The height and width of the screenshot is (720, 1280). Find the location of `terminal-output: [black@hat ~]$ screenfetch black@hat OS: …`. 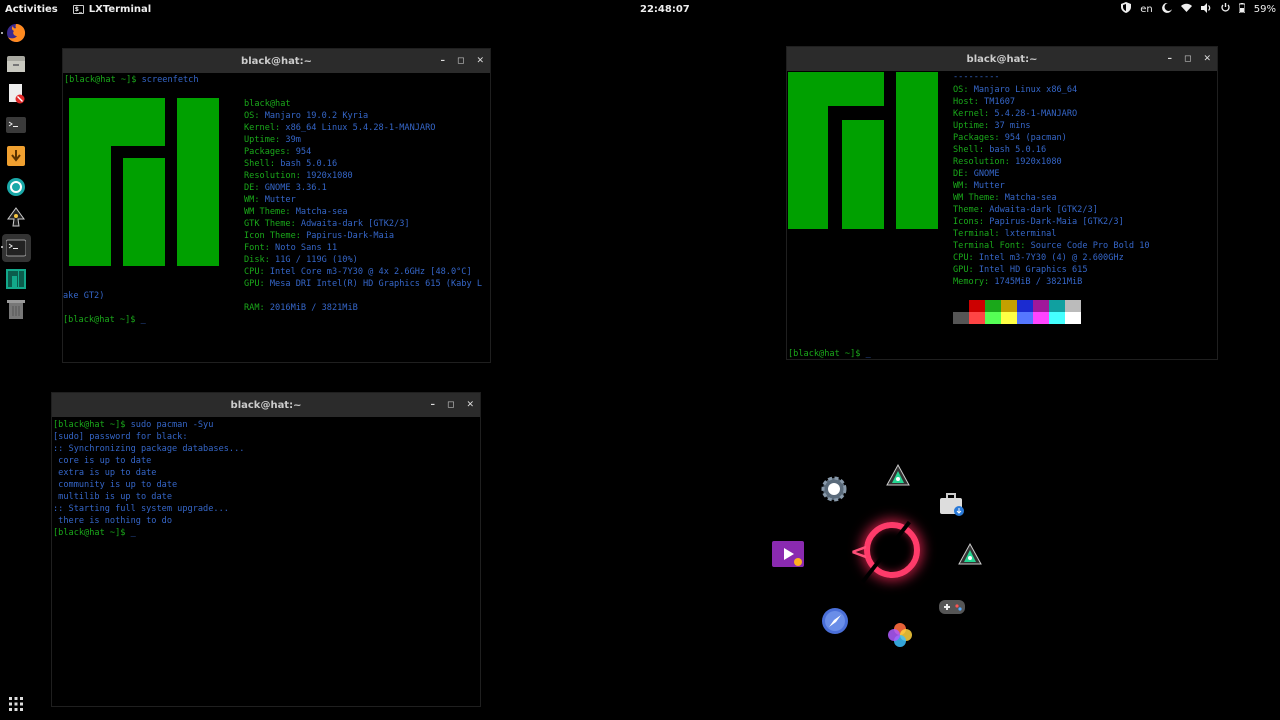

terminal-output: [black@hat ~]$ screenfetch black@hat OS: … is located at coordinates (276, 218).